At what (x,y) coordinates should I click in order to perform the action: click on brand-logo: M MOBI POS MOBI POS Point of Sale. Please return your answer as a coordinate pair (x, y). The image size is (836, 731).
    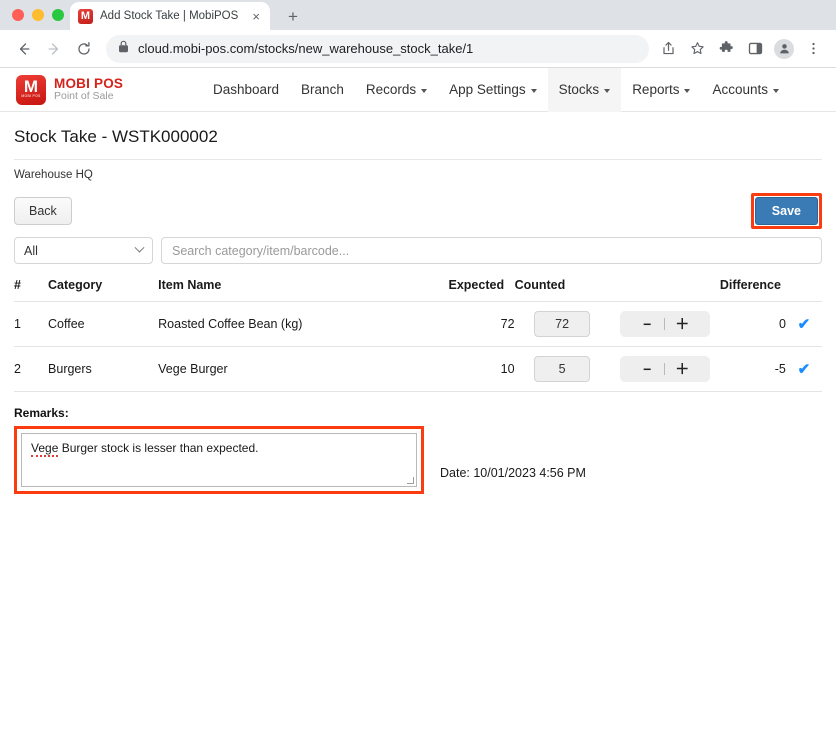
    Looking at the image, I should click on (109, 89).